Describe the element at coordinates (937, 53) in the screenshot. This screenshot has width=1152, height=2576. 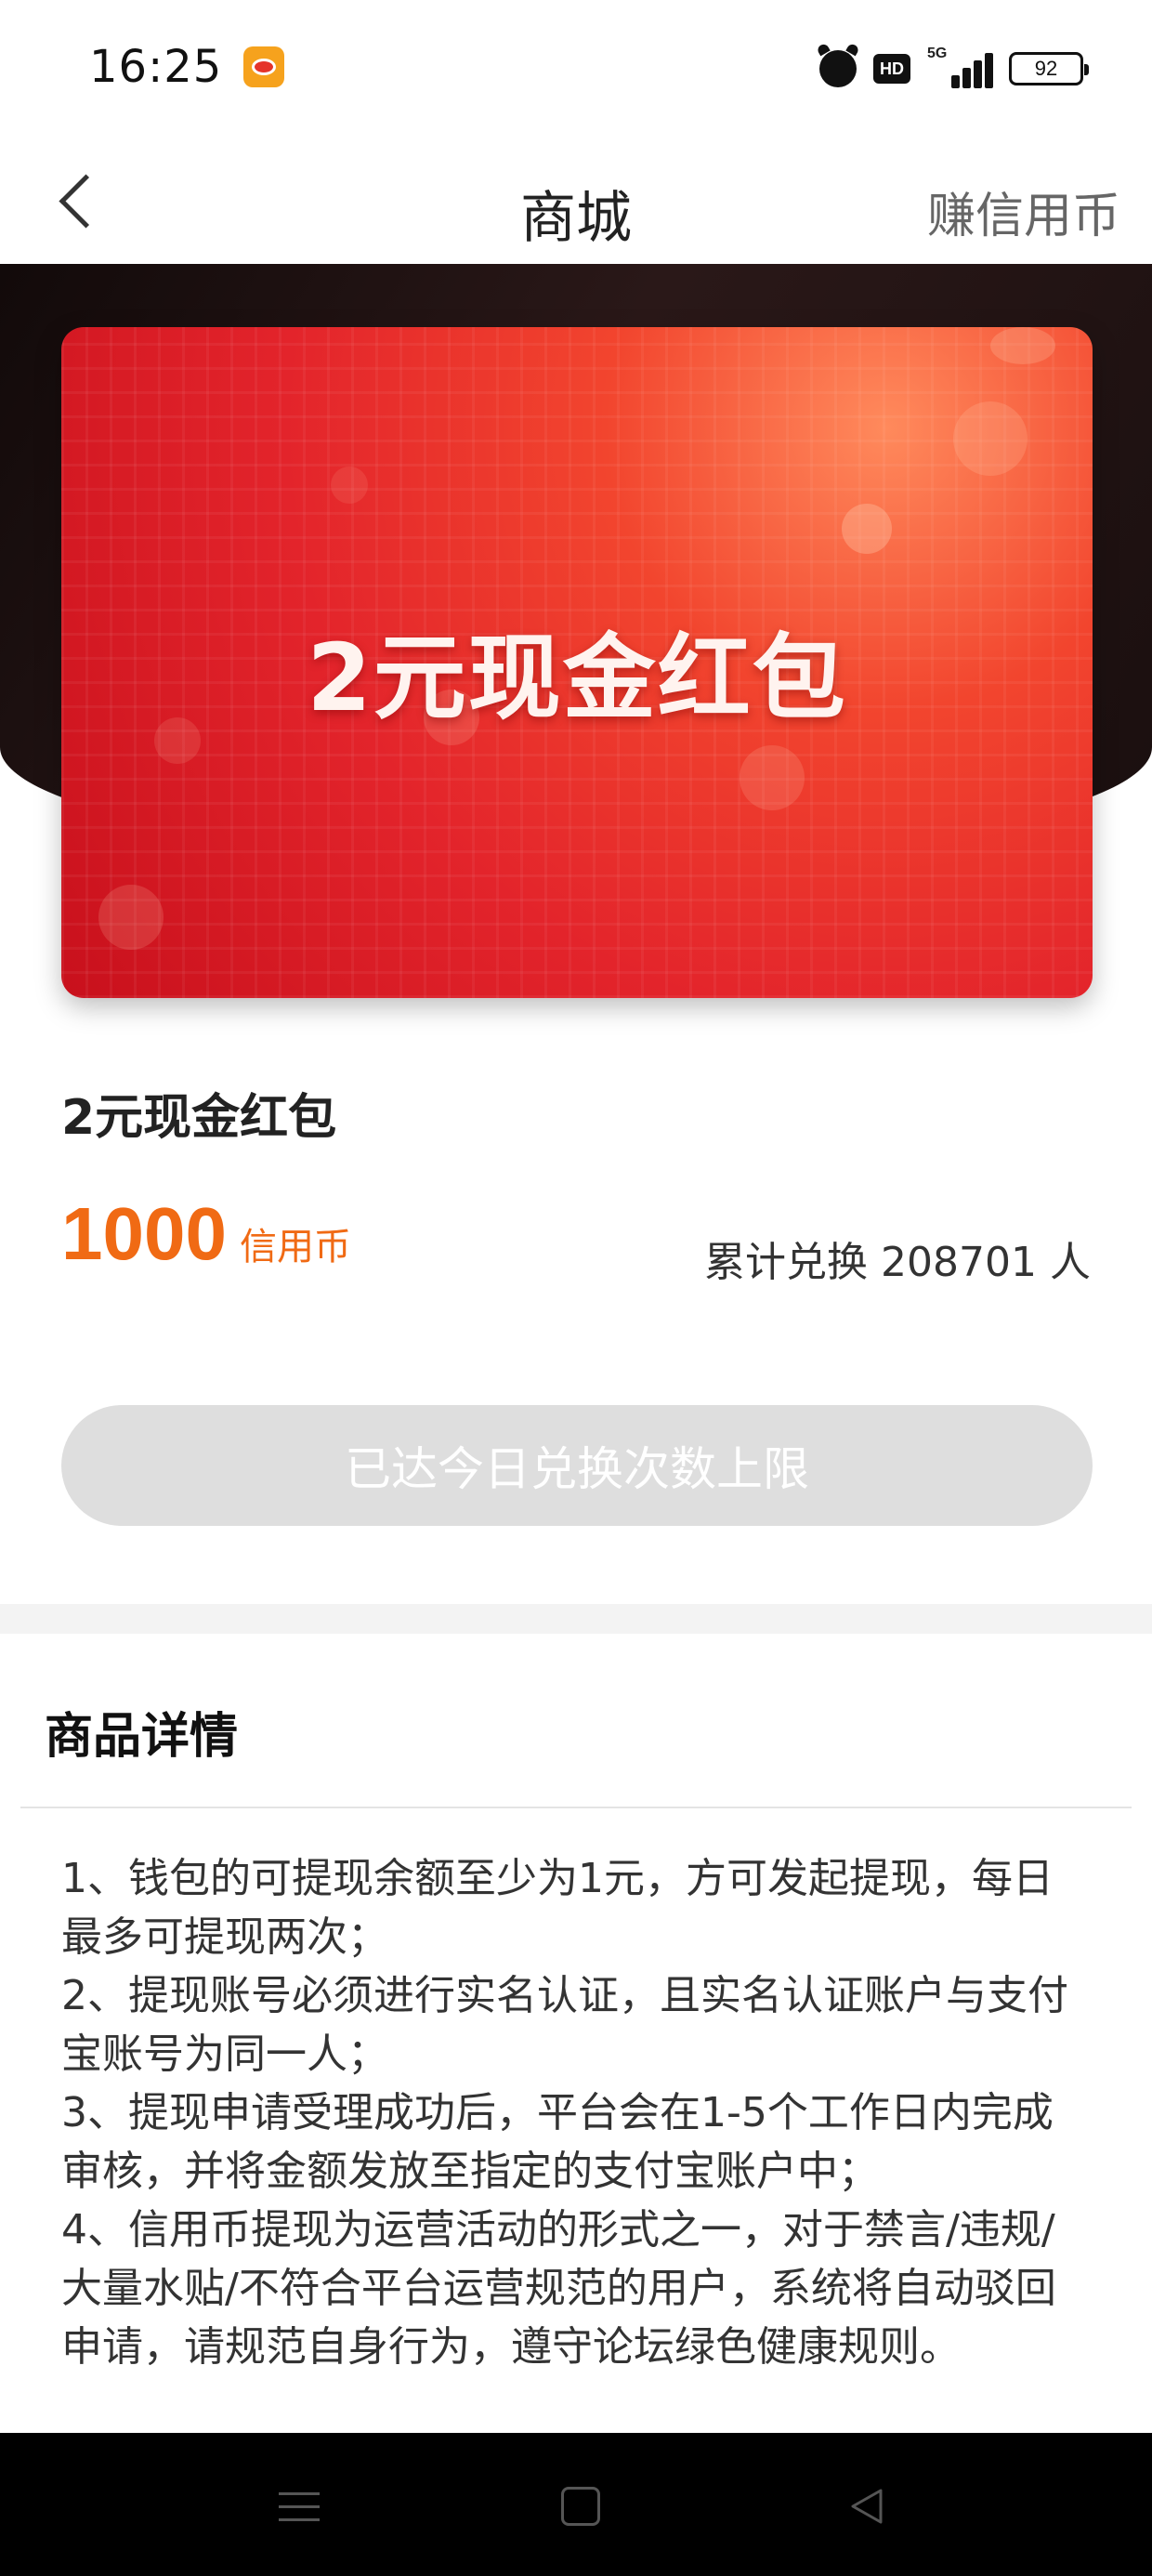
I see `network-label: 5G` at that location.